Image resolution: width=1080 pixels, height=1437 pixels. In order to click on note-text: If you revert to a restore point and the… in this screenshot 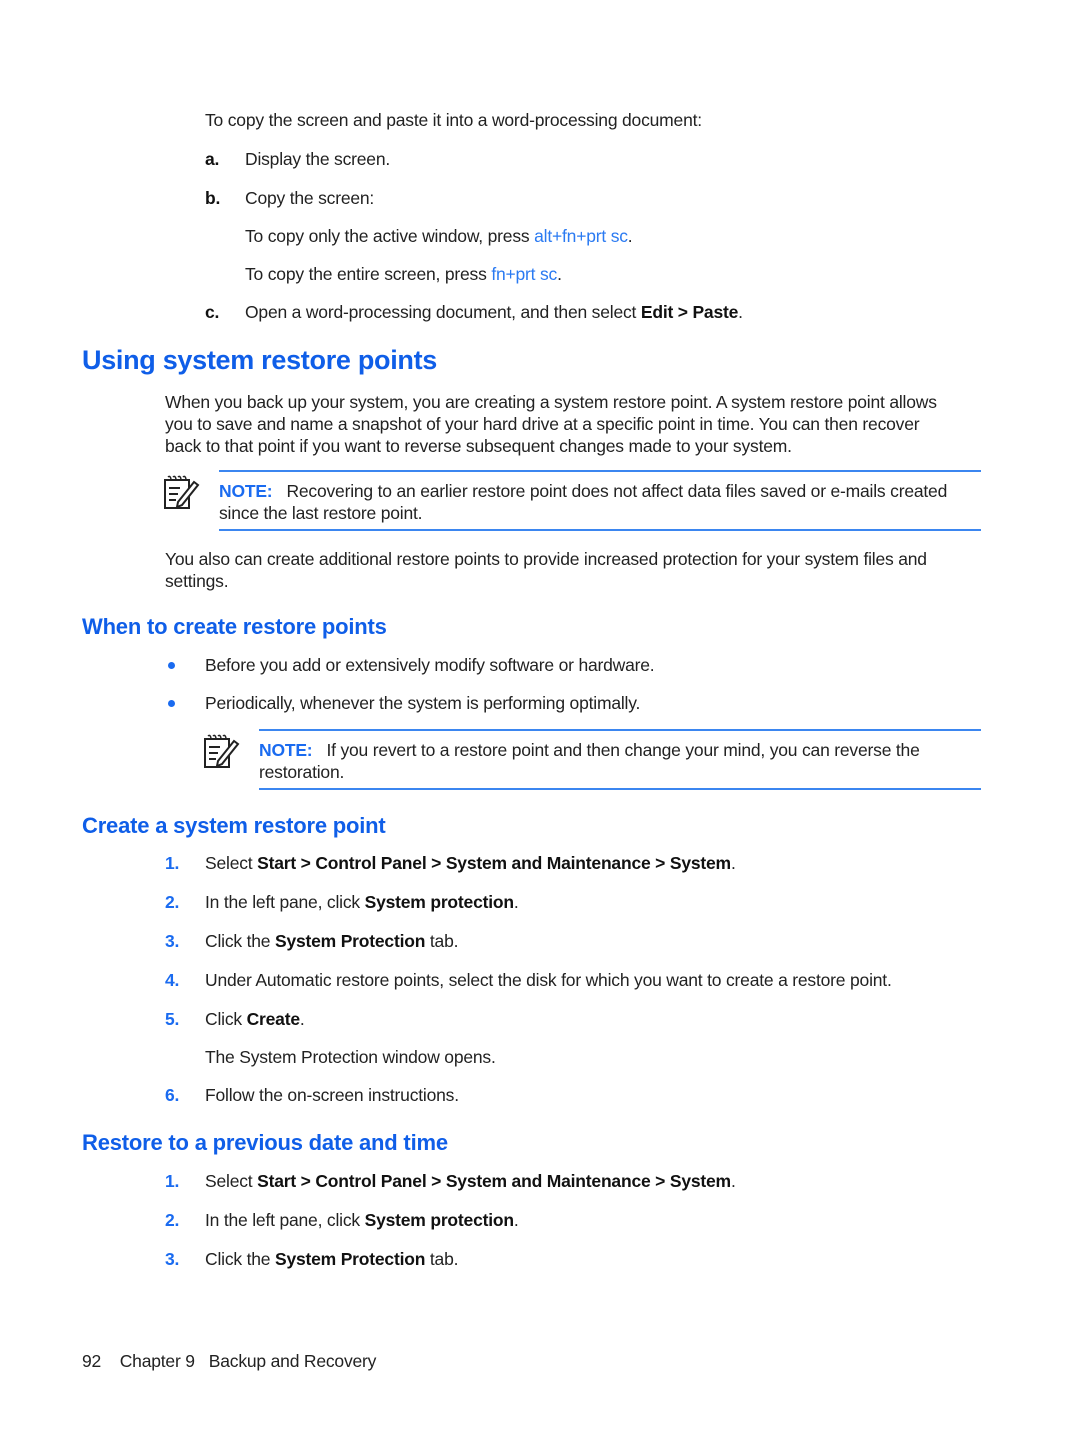, I will do `click(623, 750)`.